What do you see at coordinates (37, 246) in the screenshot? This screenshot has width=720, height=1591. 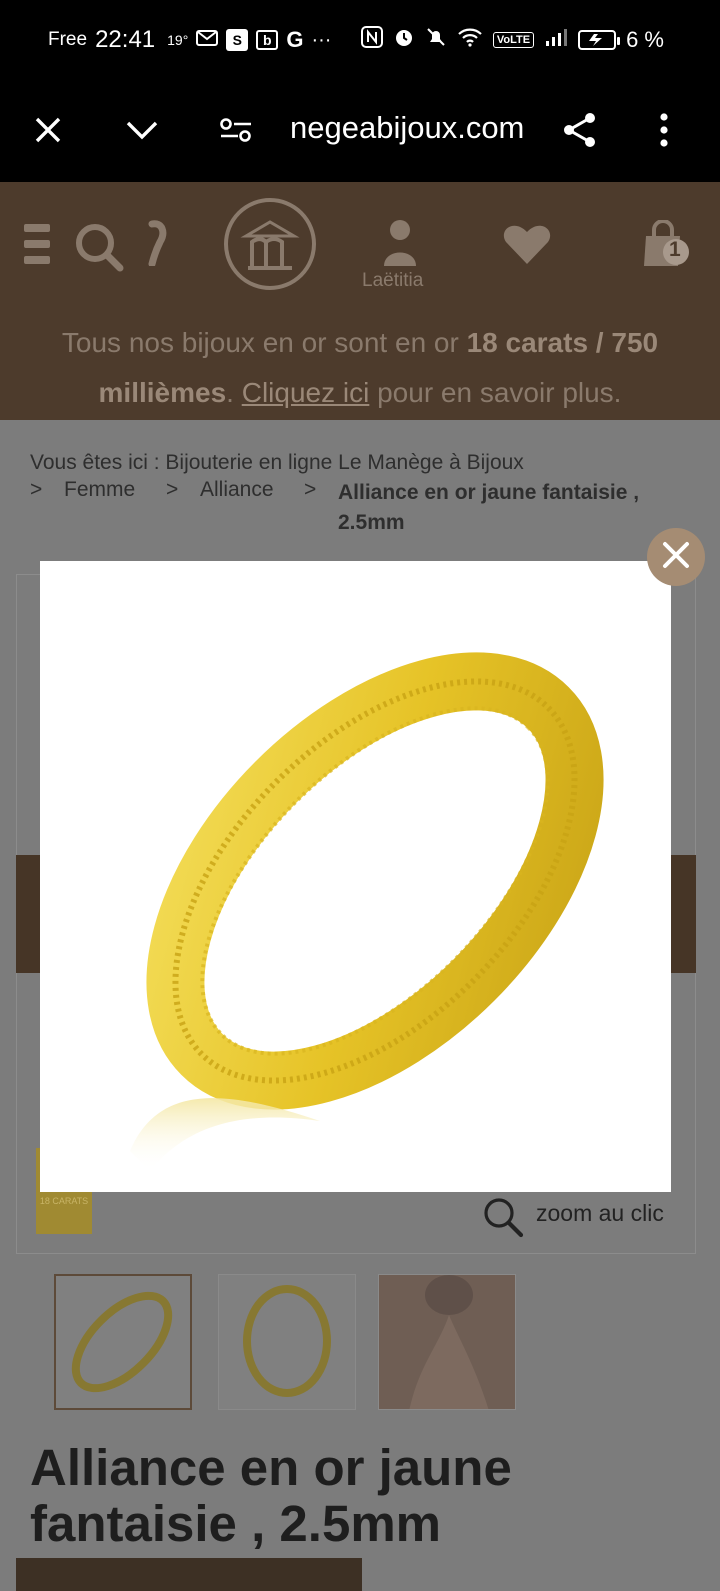 I see `hamburger-icon` at bounding box center [37, 246].